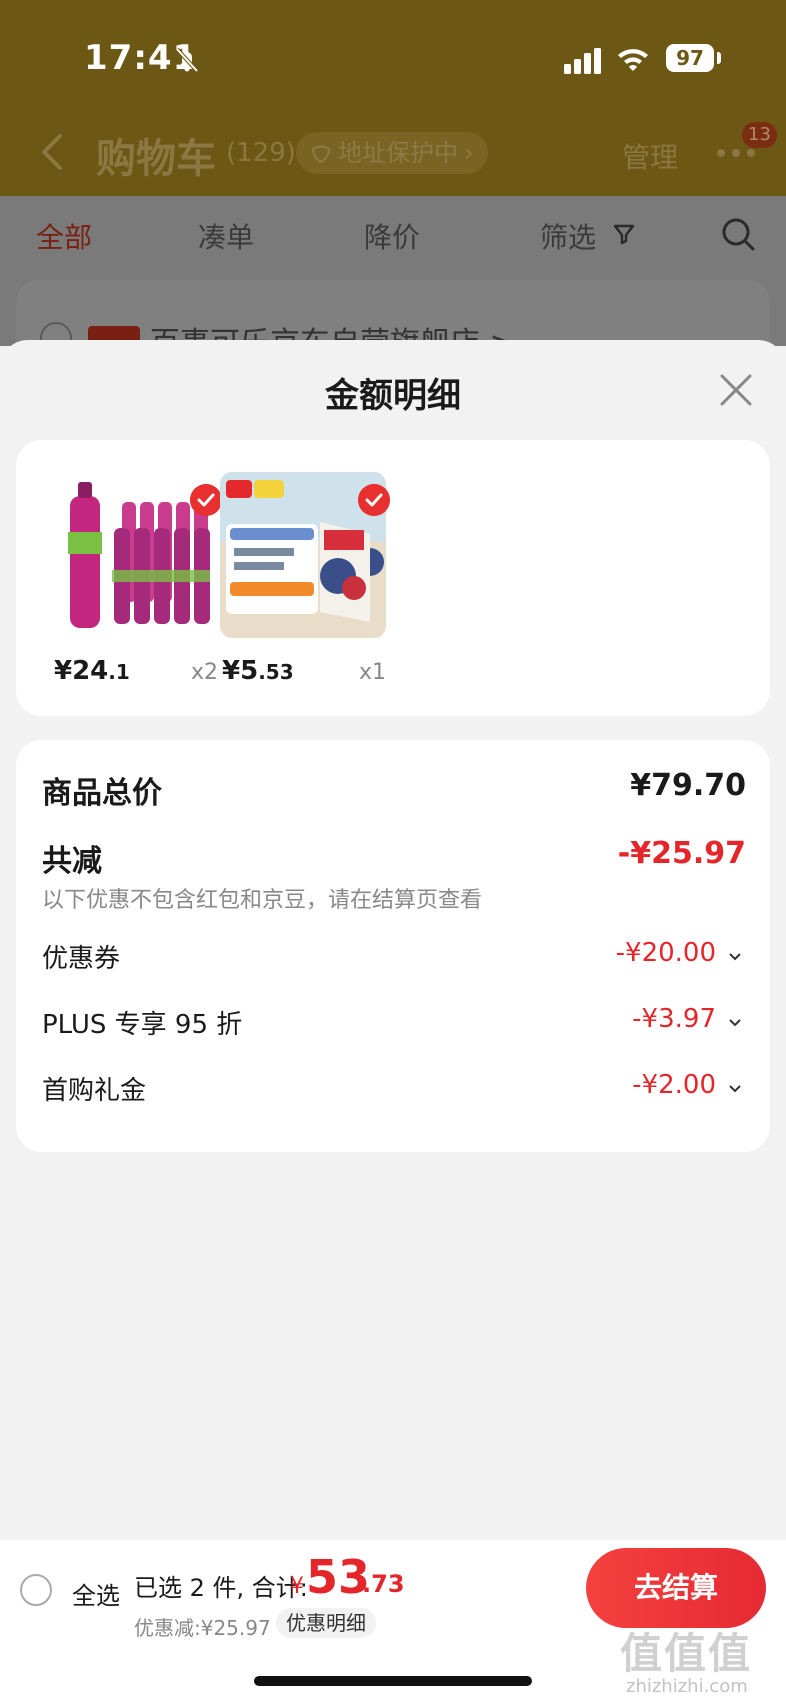 The image size is (786, 1704). I want to click on tab-all: 全部, so click(64, 236).